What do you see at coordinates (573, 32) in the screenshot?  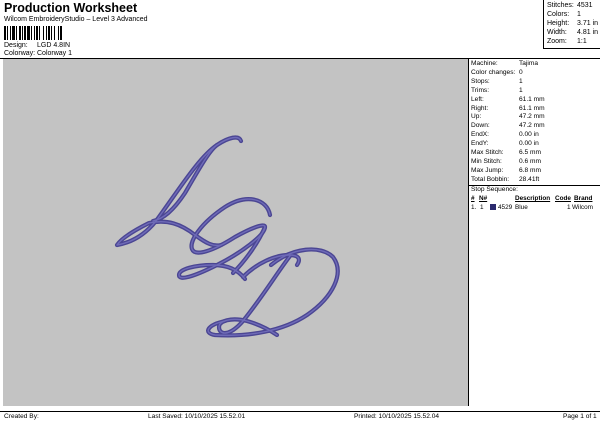 I see `stat-width: Width: 4.81 in` at bounding box center [573, 32].